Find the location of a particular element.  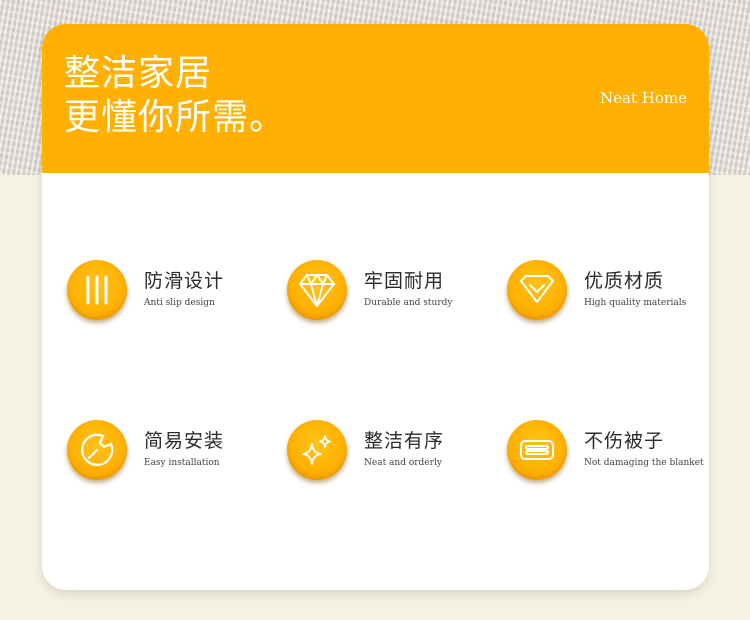

feature-neat-orderly: 整洁有序 Neat and orderly is located at coordinates (392, 452).